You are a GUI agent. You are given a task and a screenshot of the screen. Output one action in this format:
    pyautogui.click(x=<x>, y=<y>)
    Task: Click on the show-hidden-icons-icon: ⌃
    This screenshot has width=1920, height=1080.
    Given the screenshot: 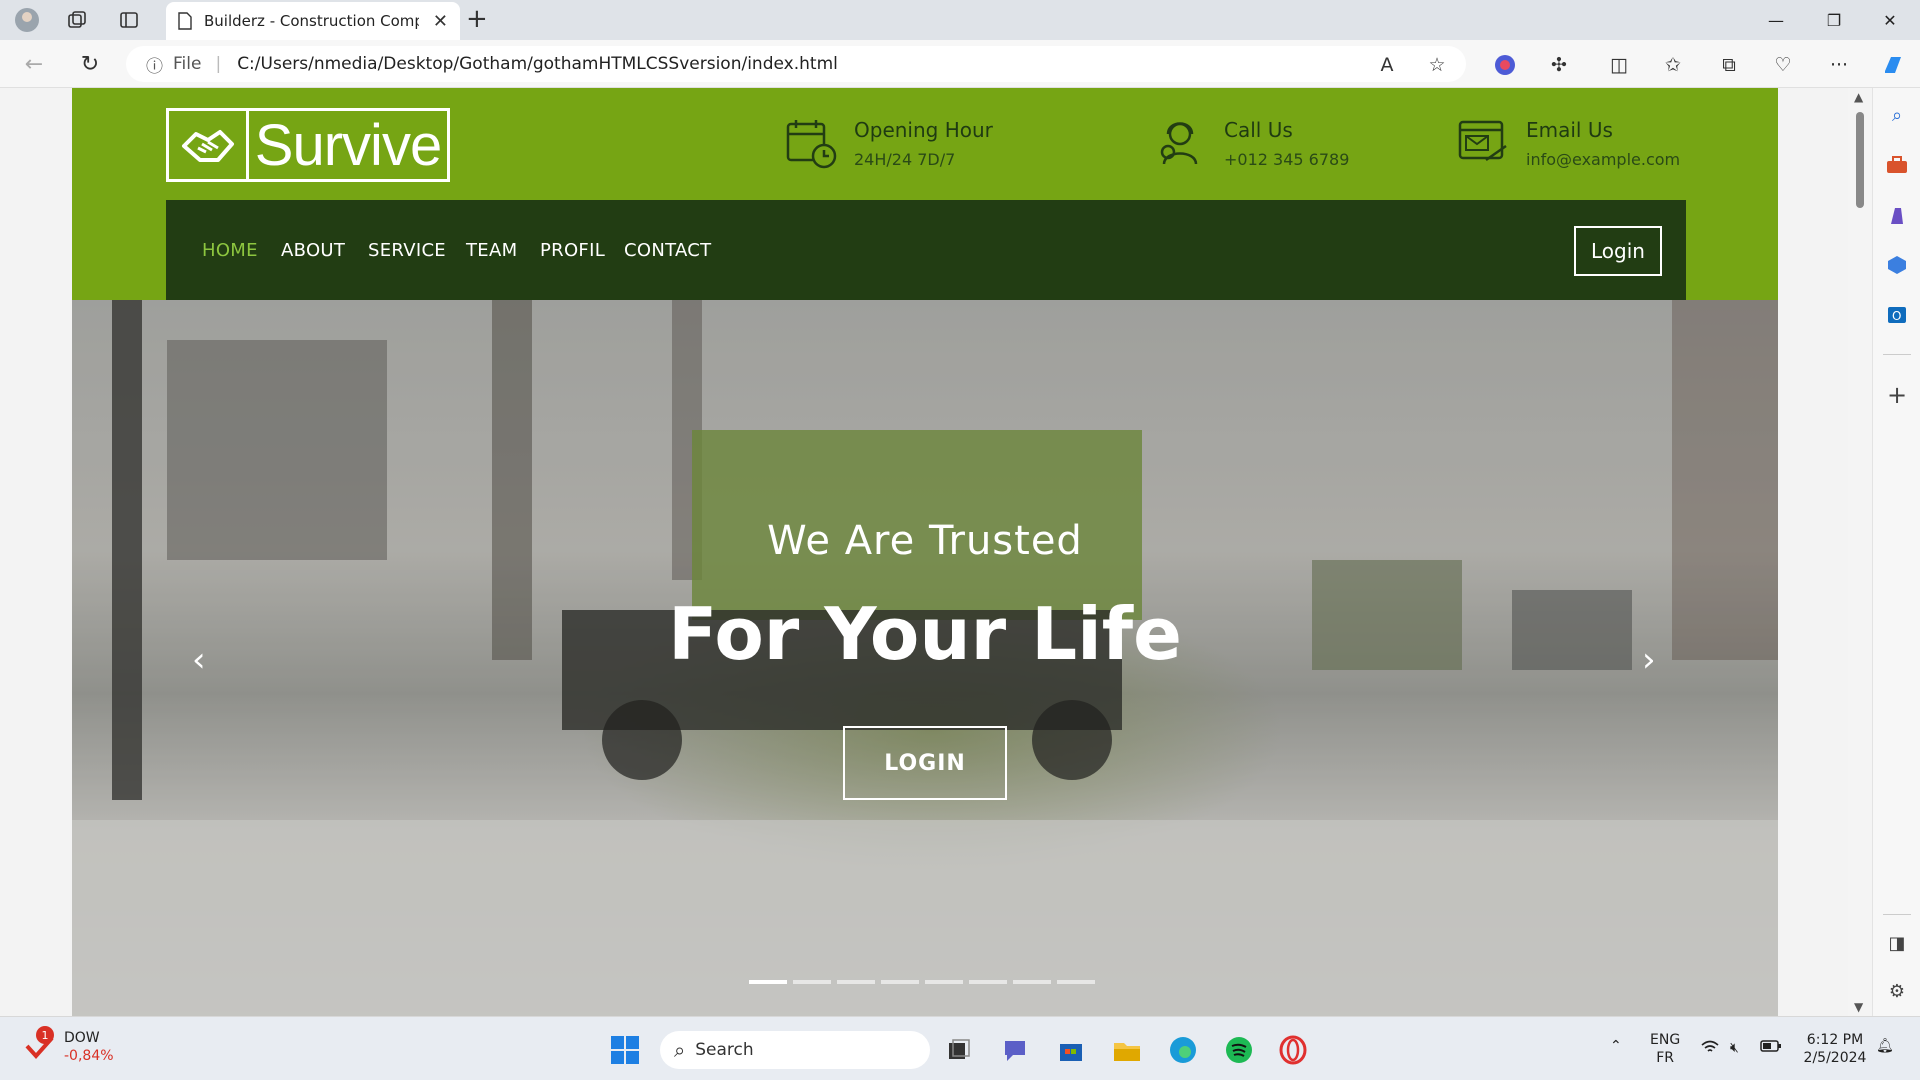 What is the action you would take?
    pyautogui.click(x=1616, y=1046)
    